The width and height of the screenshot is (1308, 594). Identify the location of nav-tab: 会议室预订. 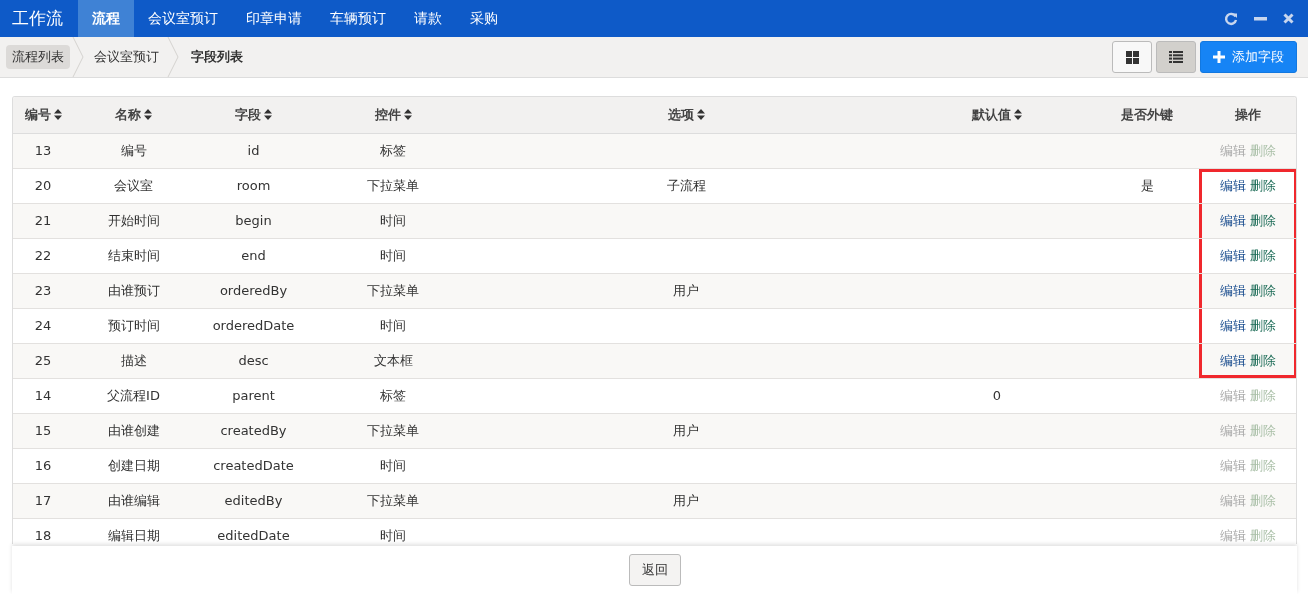
(183, 18).